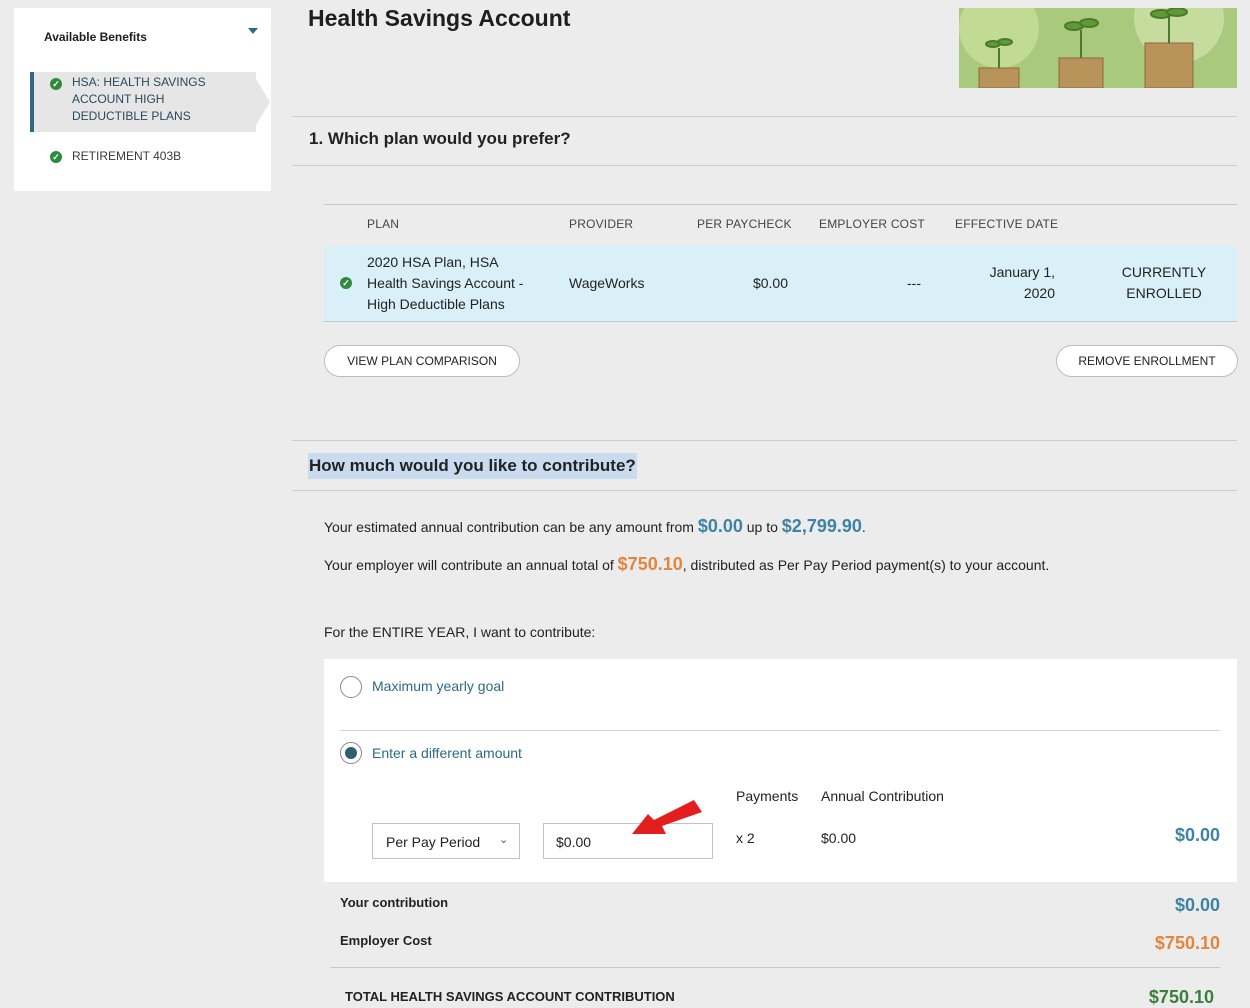  What do you see at coordinates (472, 466) in the screenshot?
I see `contribution-question: How much would you like to contribute?` at bounding box center [472, 466].